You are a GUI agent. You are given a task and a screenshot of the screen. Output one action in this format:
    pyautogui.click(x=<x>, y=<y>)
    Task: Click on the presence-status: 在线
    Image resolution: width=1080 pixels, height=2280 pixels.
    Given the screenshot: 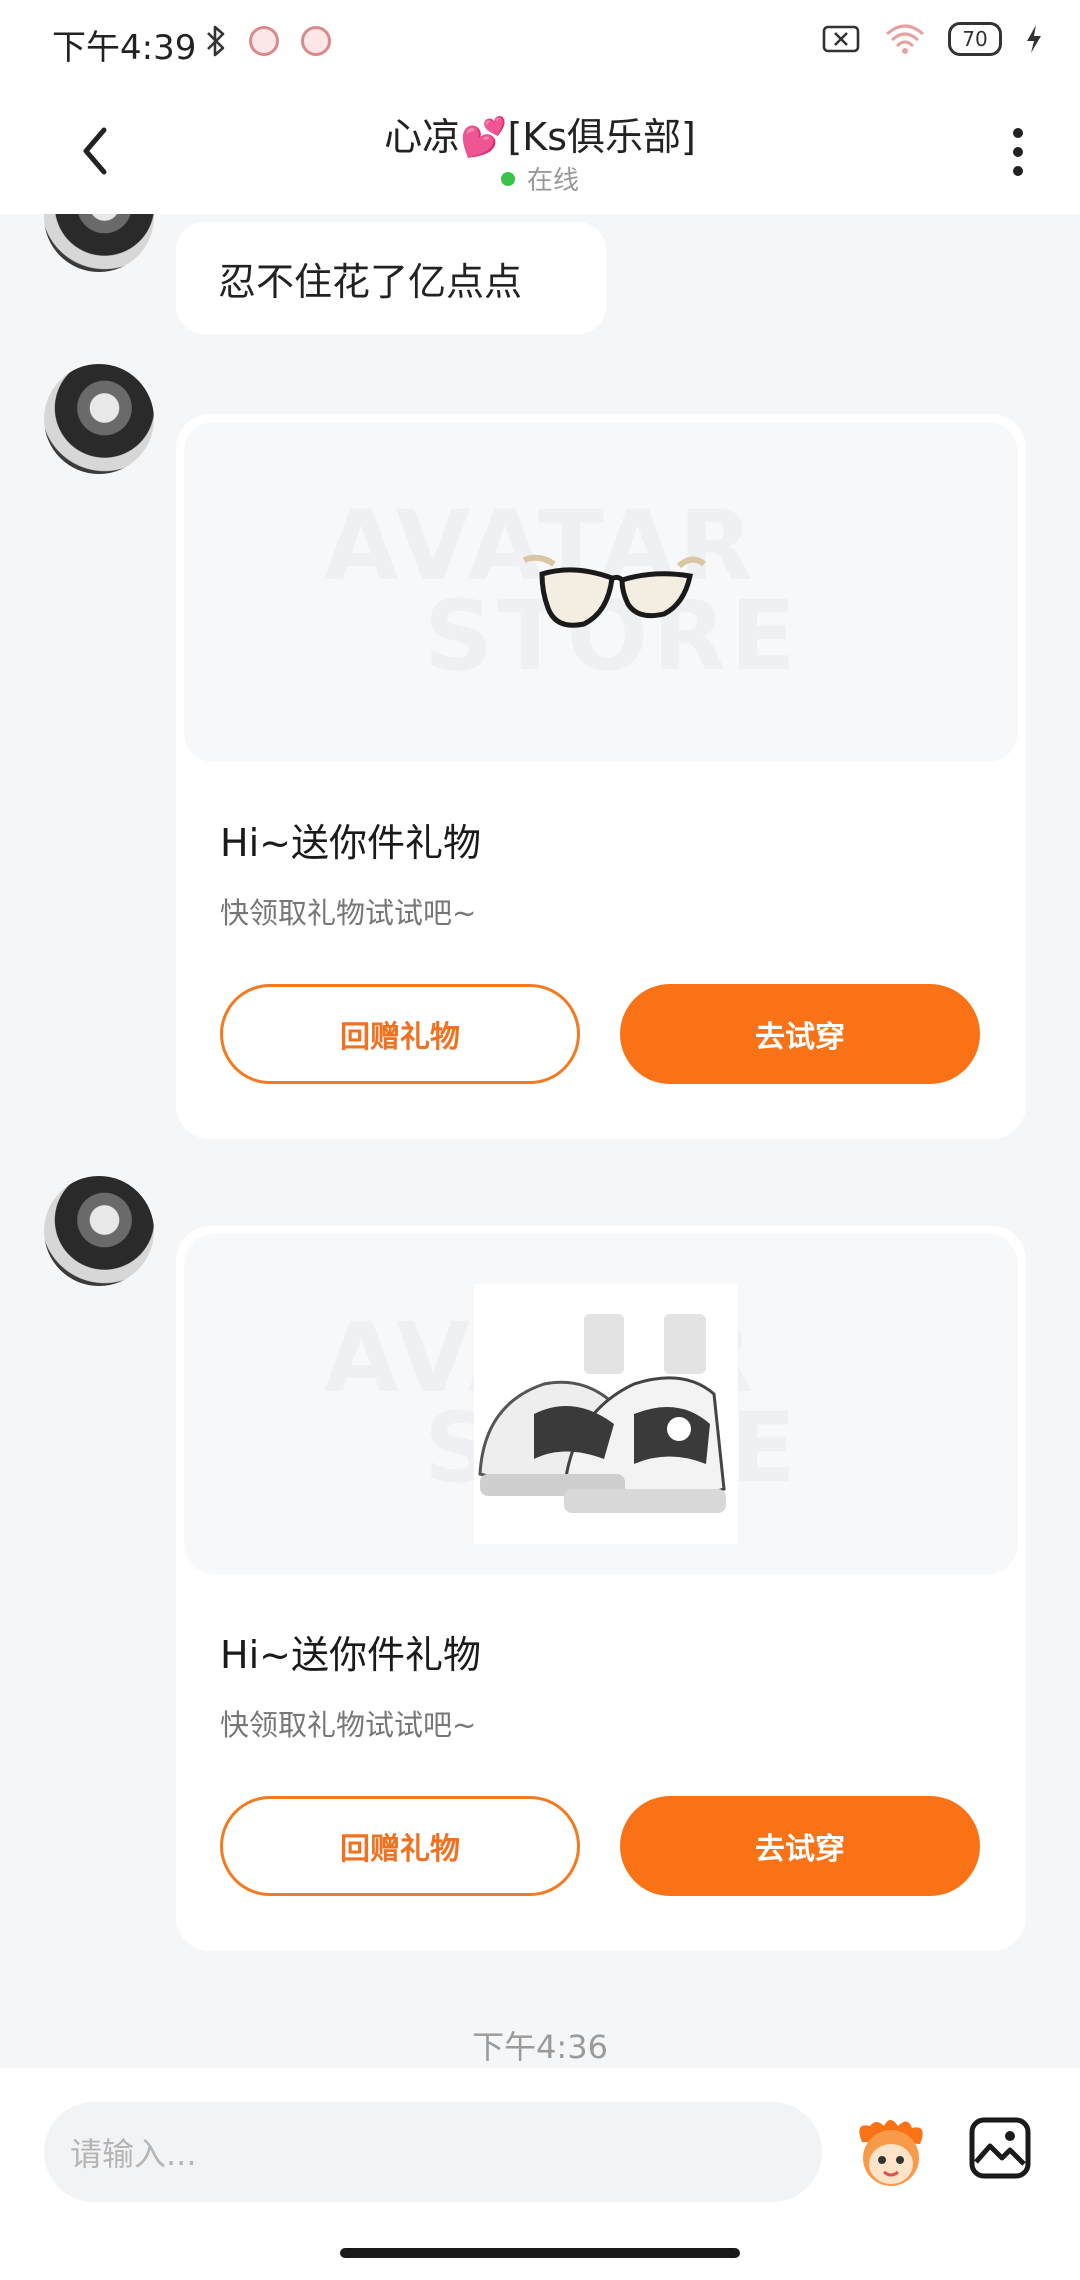 What is the action you would take?
    pyautogui.click(x=540, y=178)
    